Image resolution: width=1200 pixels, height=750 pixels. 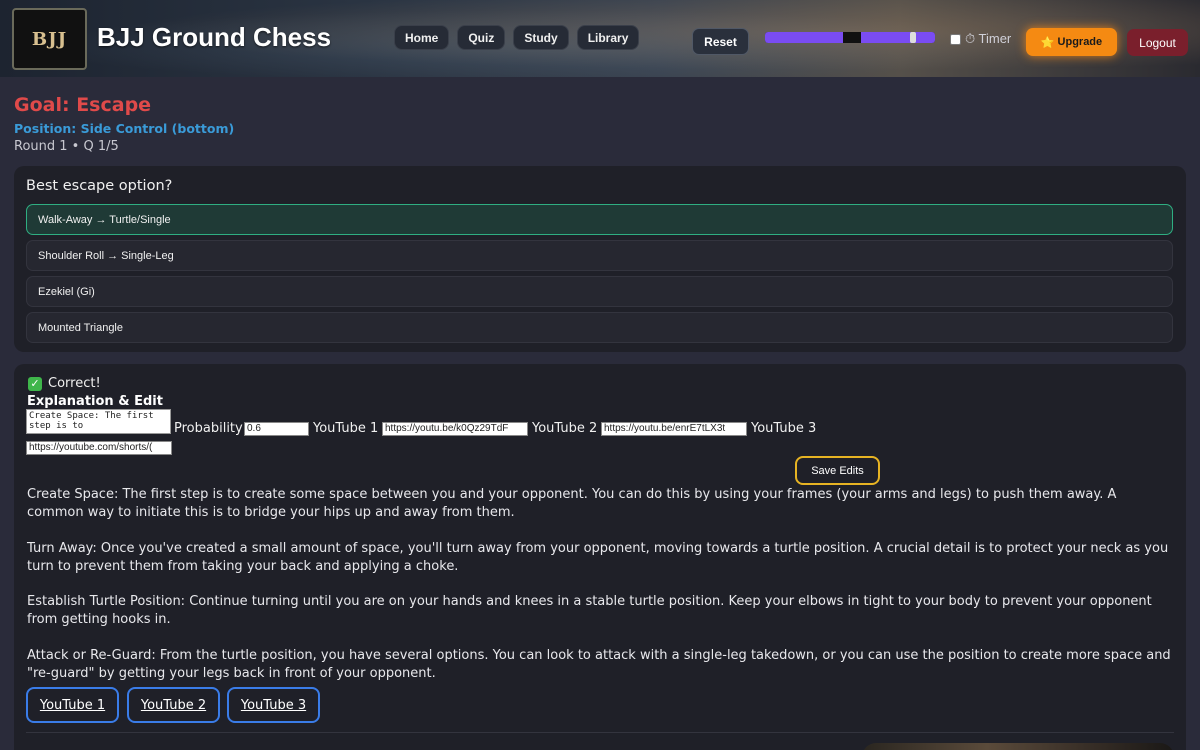 I want to click on youtube3-link-button: YouTube 3, so click(x=273, y=705).